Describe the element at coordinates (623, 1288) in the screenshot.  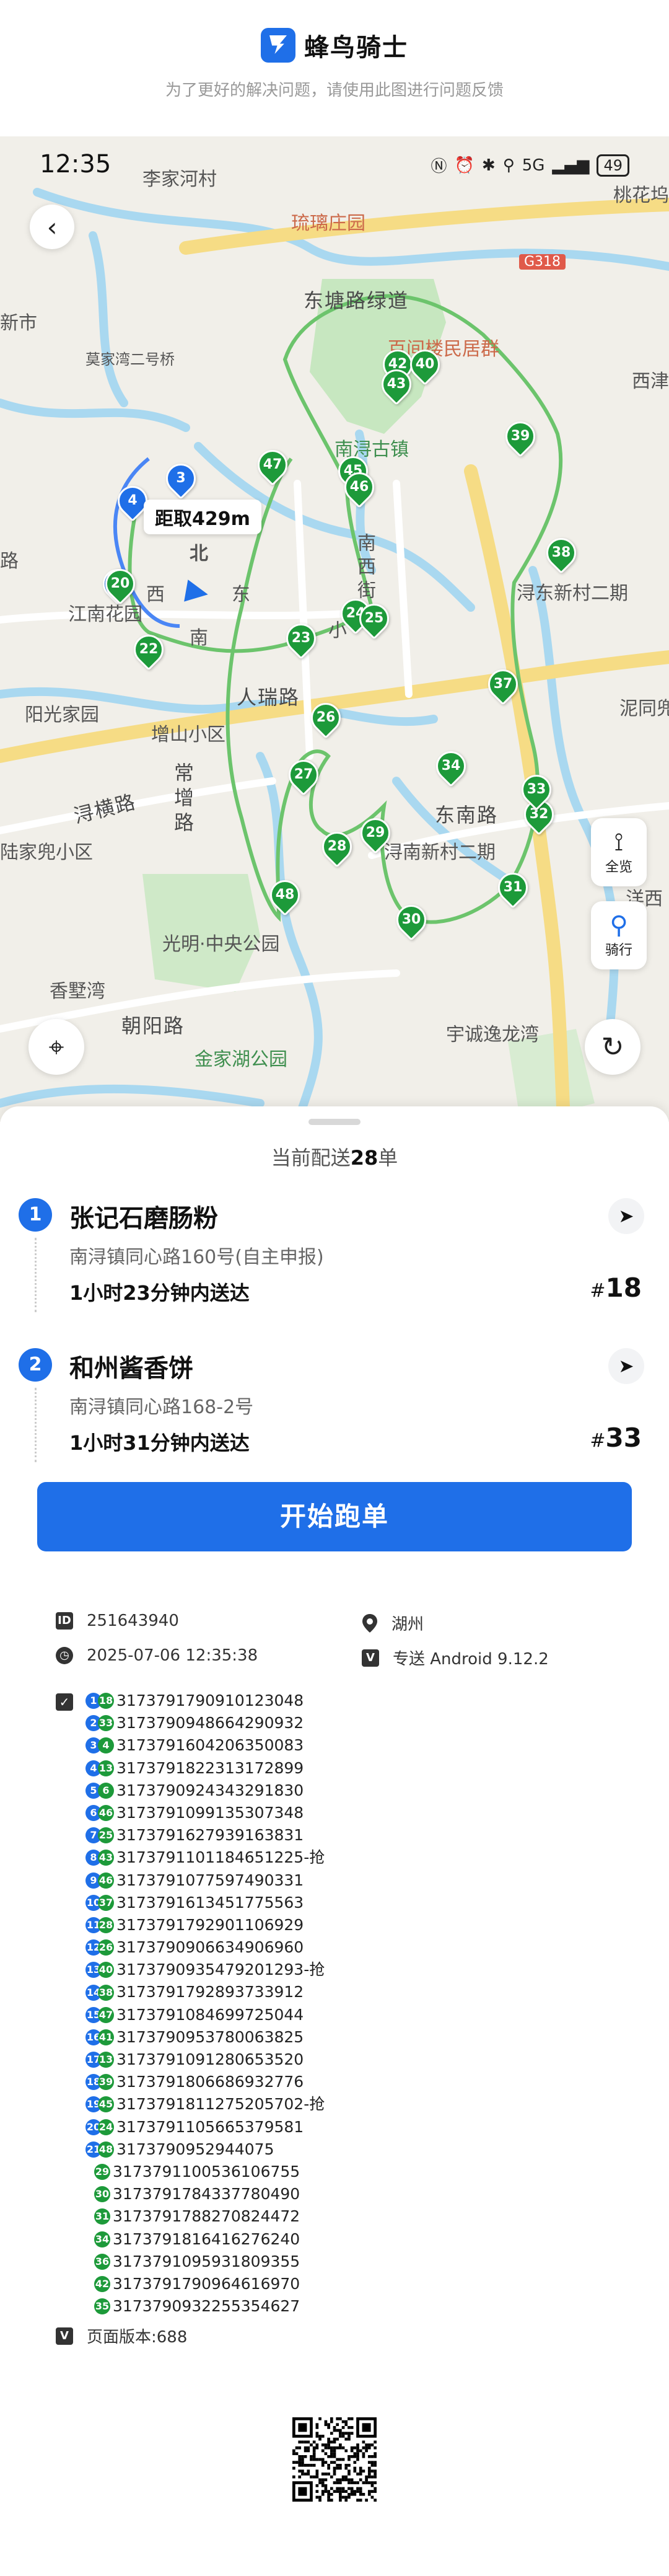
I see `ticket-number: 18` at that location.